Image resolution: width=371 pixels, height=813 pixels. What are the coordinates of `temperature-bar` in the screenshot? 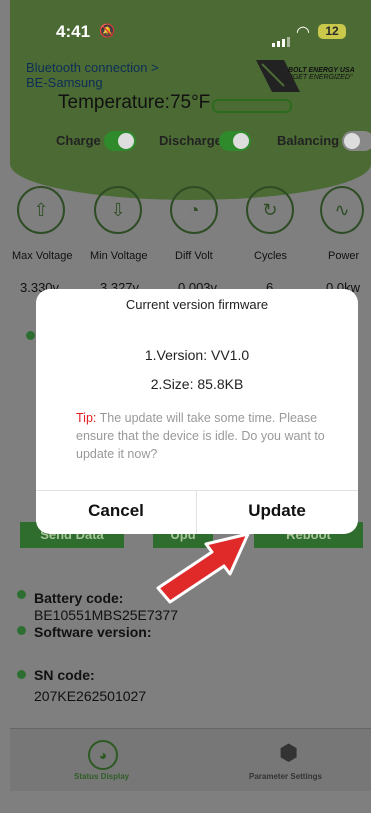 It's located at (252, 106).